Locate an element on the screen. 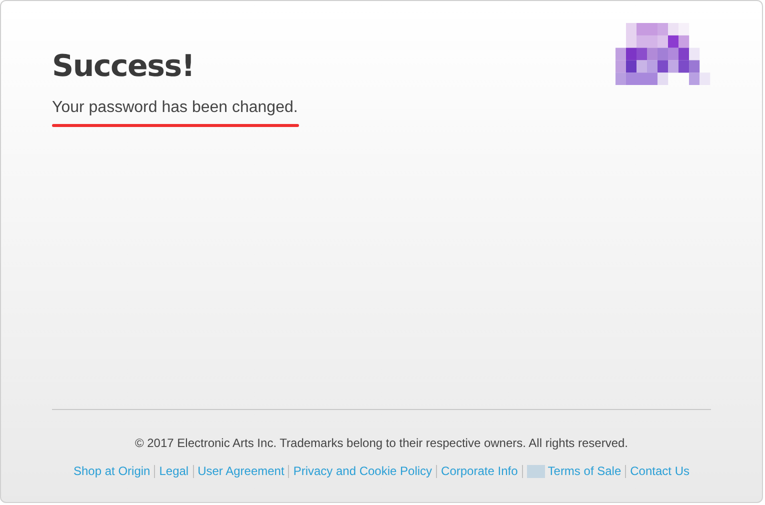 Image resolution: width=765 pixels, height=505 pixels. copyright-text: © 2017 Electronic Arts Inc. Trademarks belong to their respective owners. All rights reserved. is located at coordinates (381, 443).